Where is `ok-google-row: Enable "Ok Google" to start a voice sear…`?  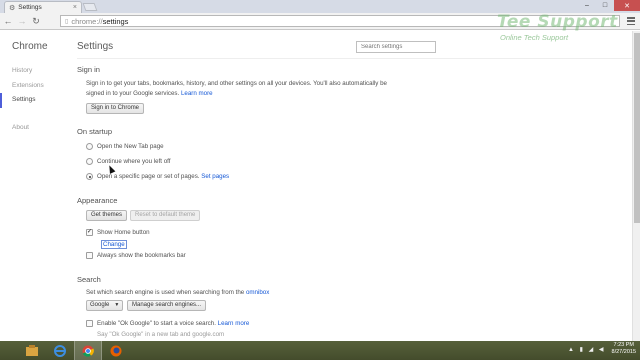
ok-google-row: Enable "Ok Google" to start a voice sear… is located at coordinates (173, 323).